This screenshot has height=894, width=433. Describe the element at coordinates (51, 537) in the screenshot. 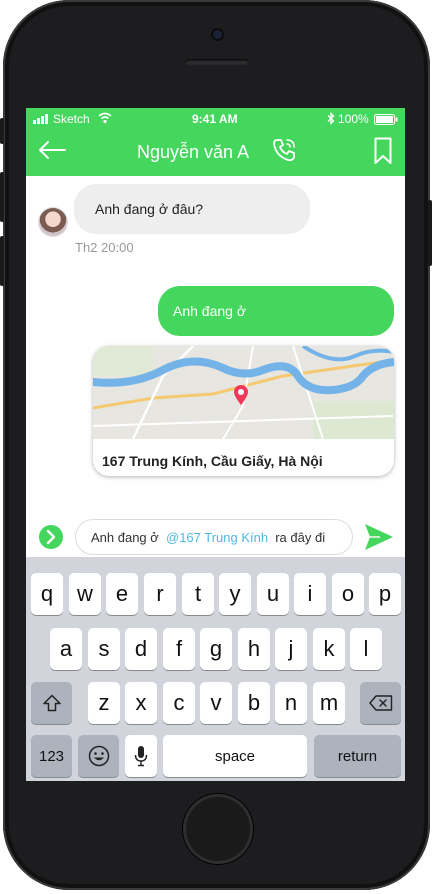

I see `expand-chevron-icon` at that location.